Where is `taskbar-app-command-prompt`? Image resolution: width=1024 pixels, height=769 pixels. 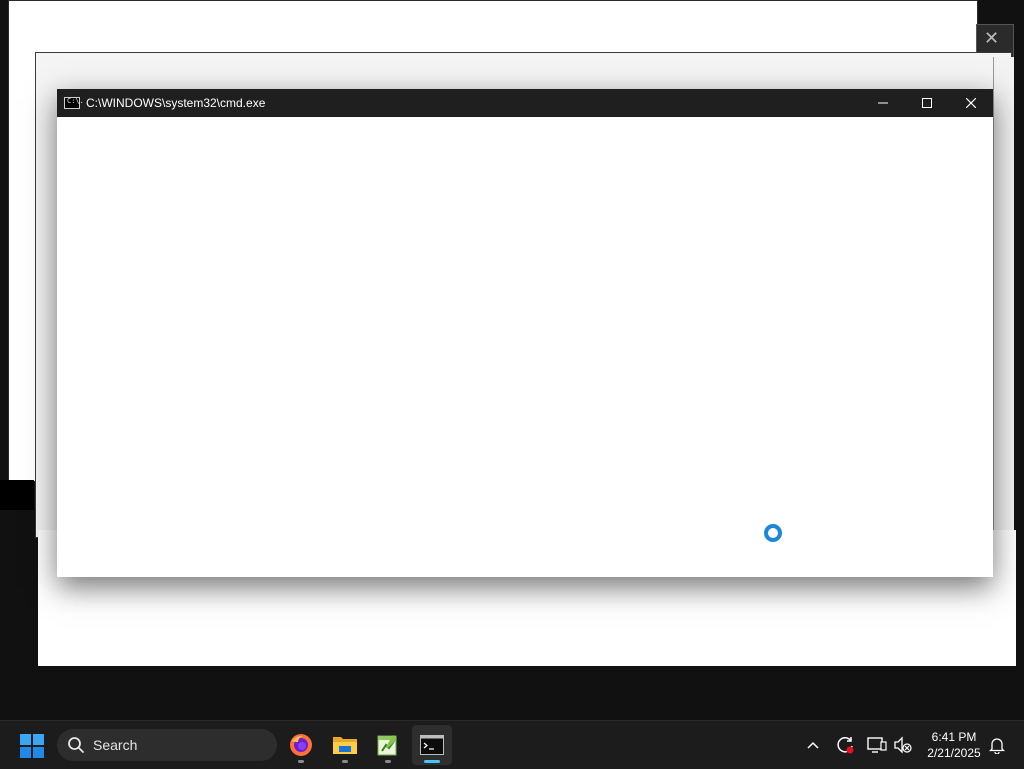 taskbar-app-command-prompt is located at coordinates (432, 745).